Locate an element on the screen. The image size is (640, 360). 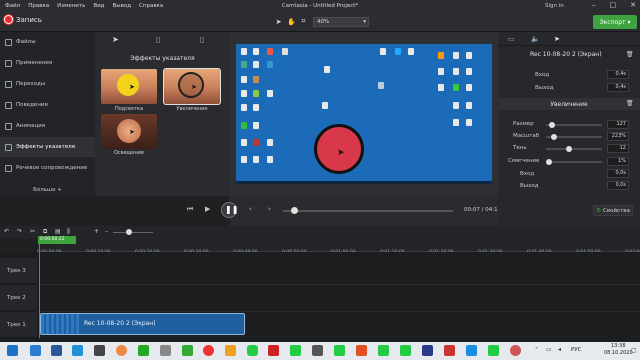
scrubber-handle is located at coordinates (294, 210).